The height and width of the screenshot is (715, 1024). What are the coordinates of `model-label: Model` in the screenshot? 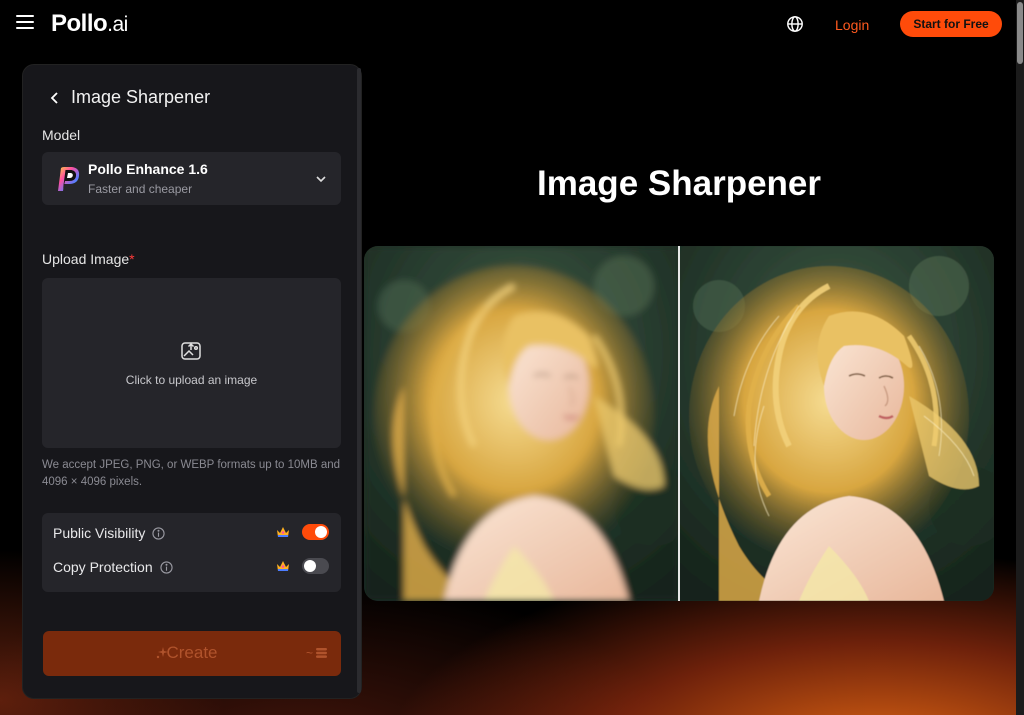 It's located at (61, 135).